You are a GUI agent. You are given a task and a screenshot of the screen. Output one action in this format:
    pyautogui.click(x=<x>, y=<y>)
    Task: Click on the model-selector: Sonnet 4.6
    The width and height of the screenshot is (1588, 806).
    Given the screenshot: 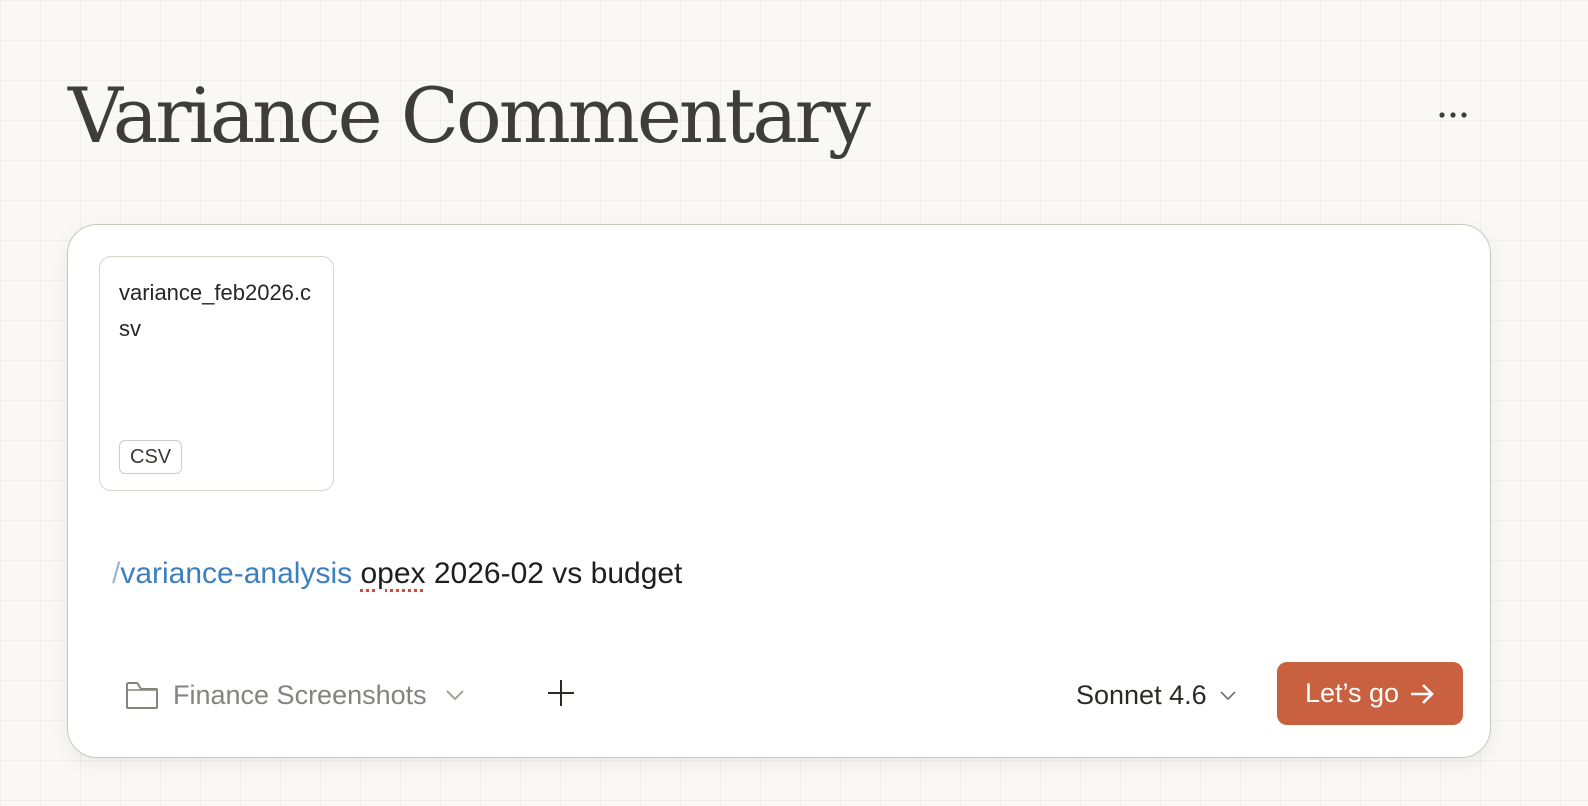 What is the action you would take?
    pyautogui.click(x=1156, y=695)
    